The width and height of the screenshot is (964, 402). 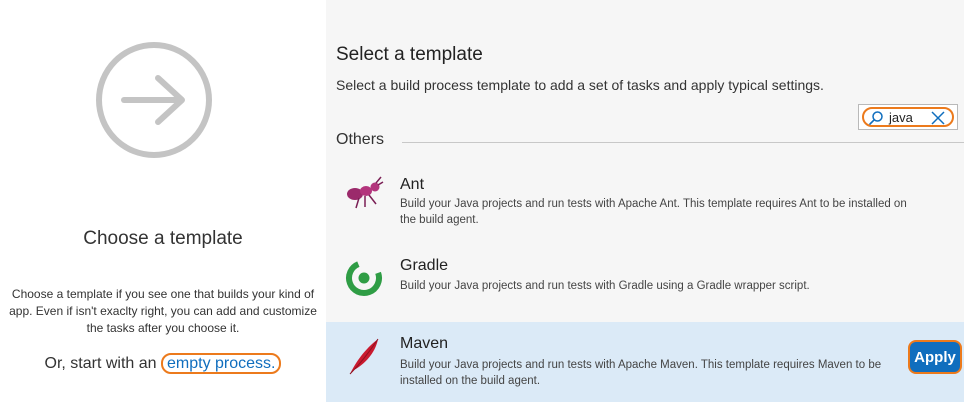 What do you see at coordinates (364, 278) in the screenshot?
I see `gradle-icon` at bounding box center [364, 278].